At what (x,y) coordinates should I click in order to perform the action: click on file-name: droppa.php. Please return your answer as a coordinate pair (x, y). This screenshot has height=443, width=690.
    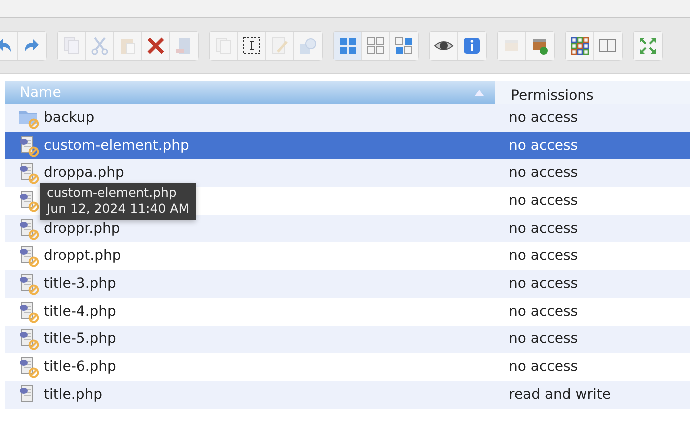
    Looking at the image, I should click on (84, 173).